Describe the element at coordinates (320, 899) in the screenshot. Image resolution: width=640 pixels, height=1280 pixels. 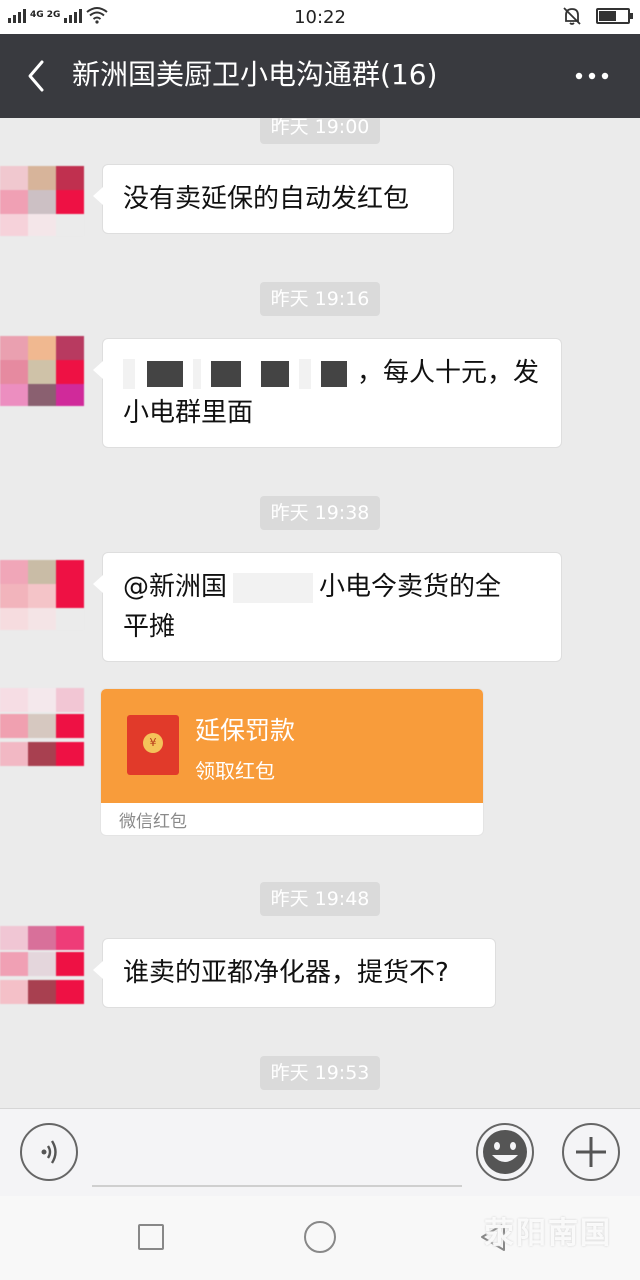
I see `timestamp: 昨天 19:48` at that location.